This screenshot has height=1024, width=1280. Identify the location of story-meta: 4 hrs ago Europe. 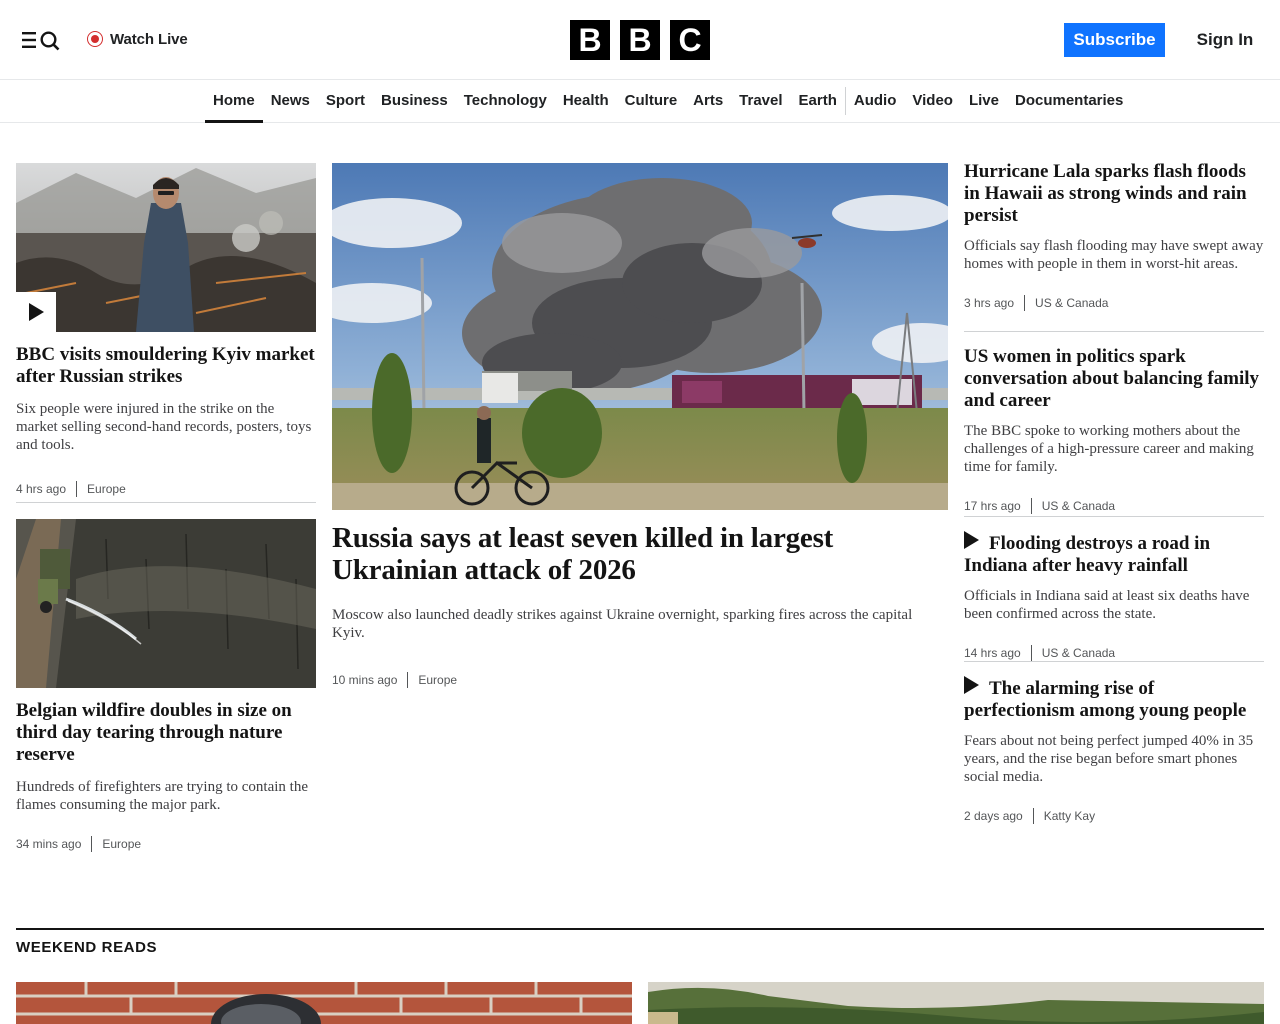
(166, 489).